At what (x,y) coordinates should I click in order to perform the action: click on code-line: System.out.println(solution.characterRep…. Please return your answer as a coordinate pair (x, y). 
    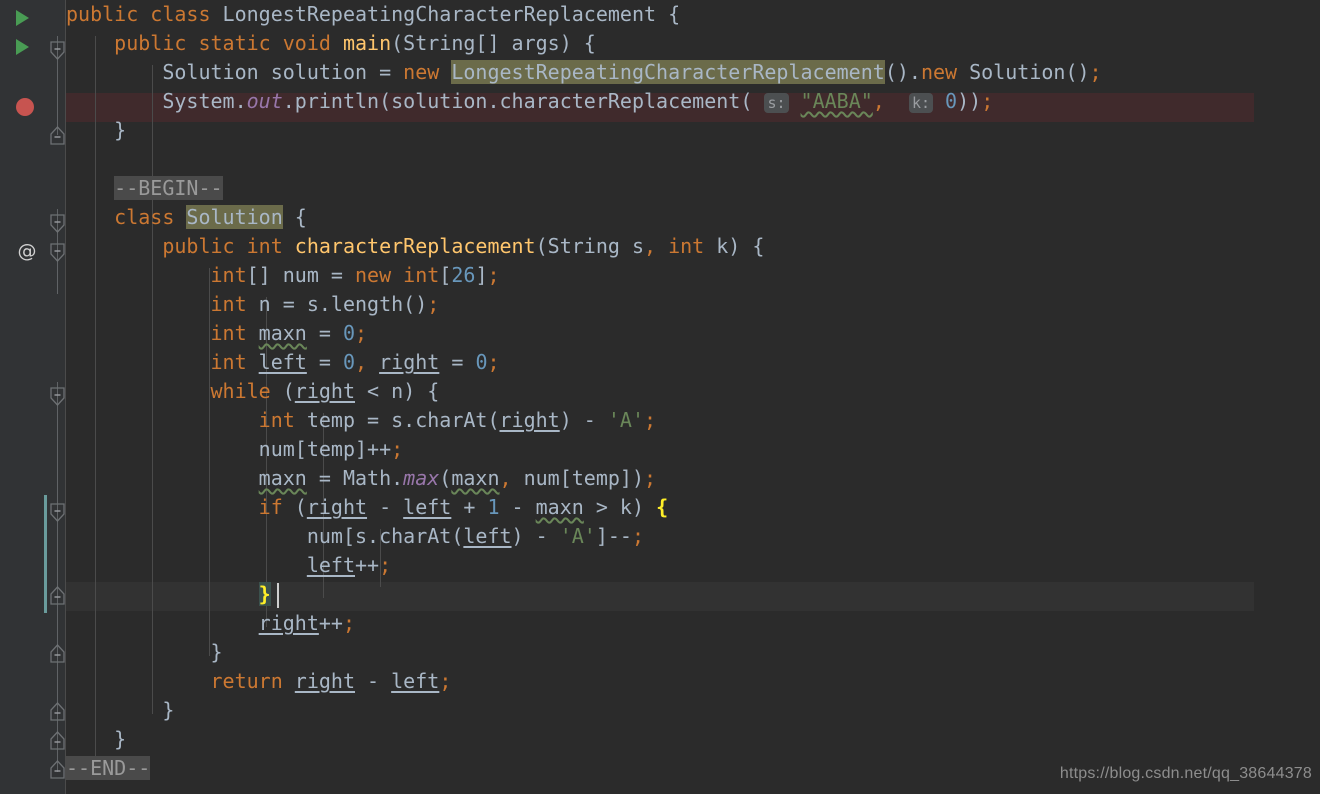
    Looking at the image, I should click on (529, 101).